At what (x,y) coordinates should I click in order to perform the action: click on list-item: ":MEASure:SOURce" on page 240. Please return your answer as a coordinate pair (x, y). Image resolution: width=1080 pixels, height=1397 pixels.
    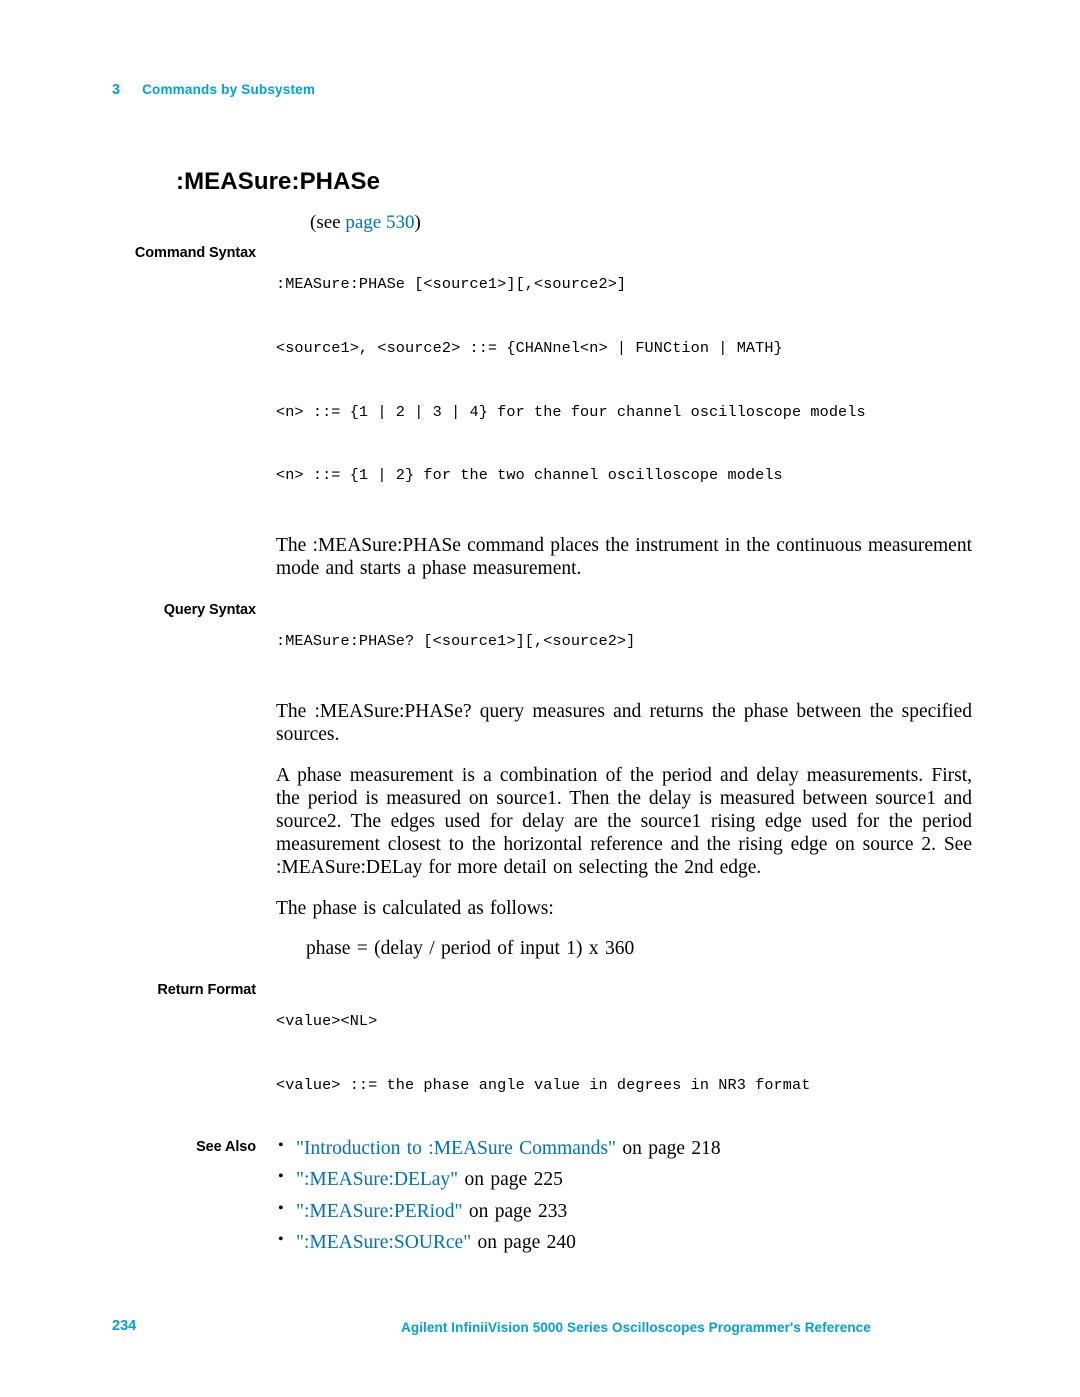
    Looking at the image, I should click on (624, 1243).